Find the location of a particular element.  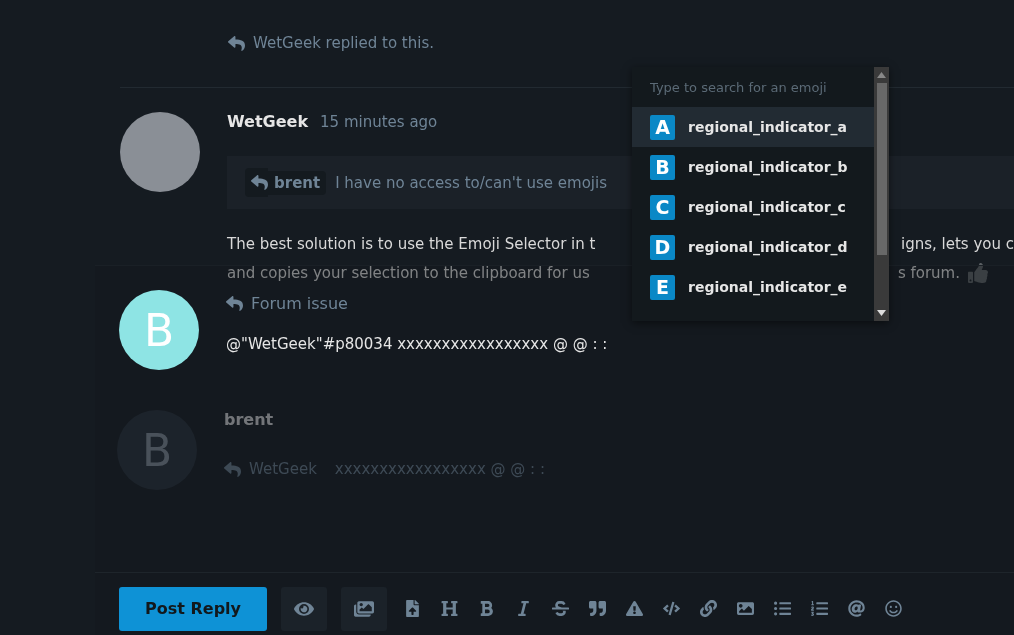

post-time: 15 minutes ago is located at coordinates (379, 122).